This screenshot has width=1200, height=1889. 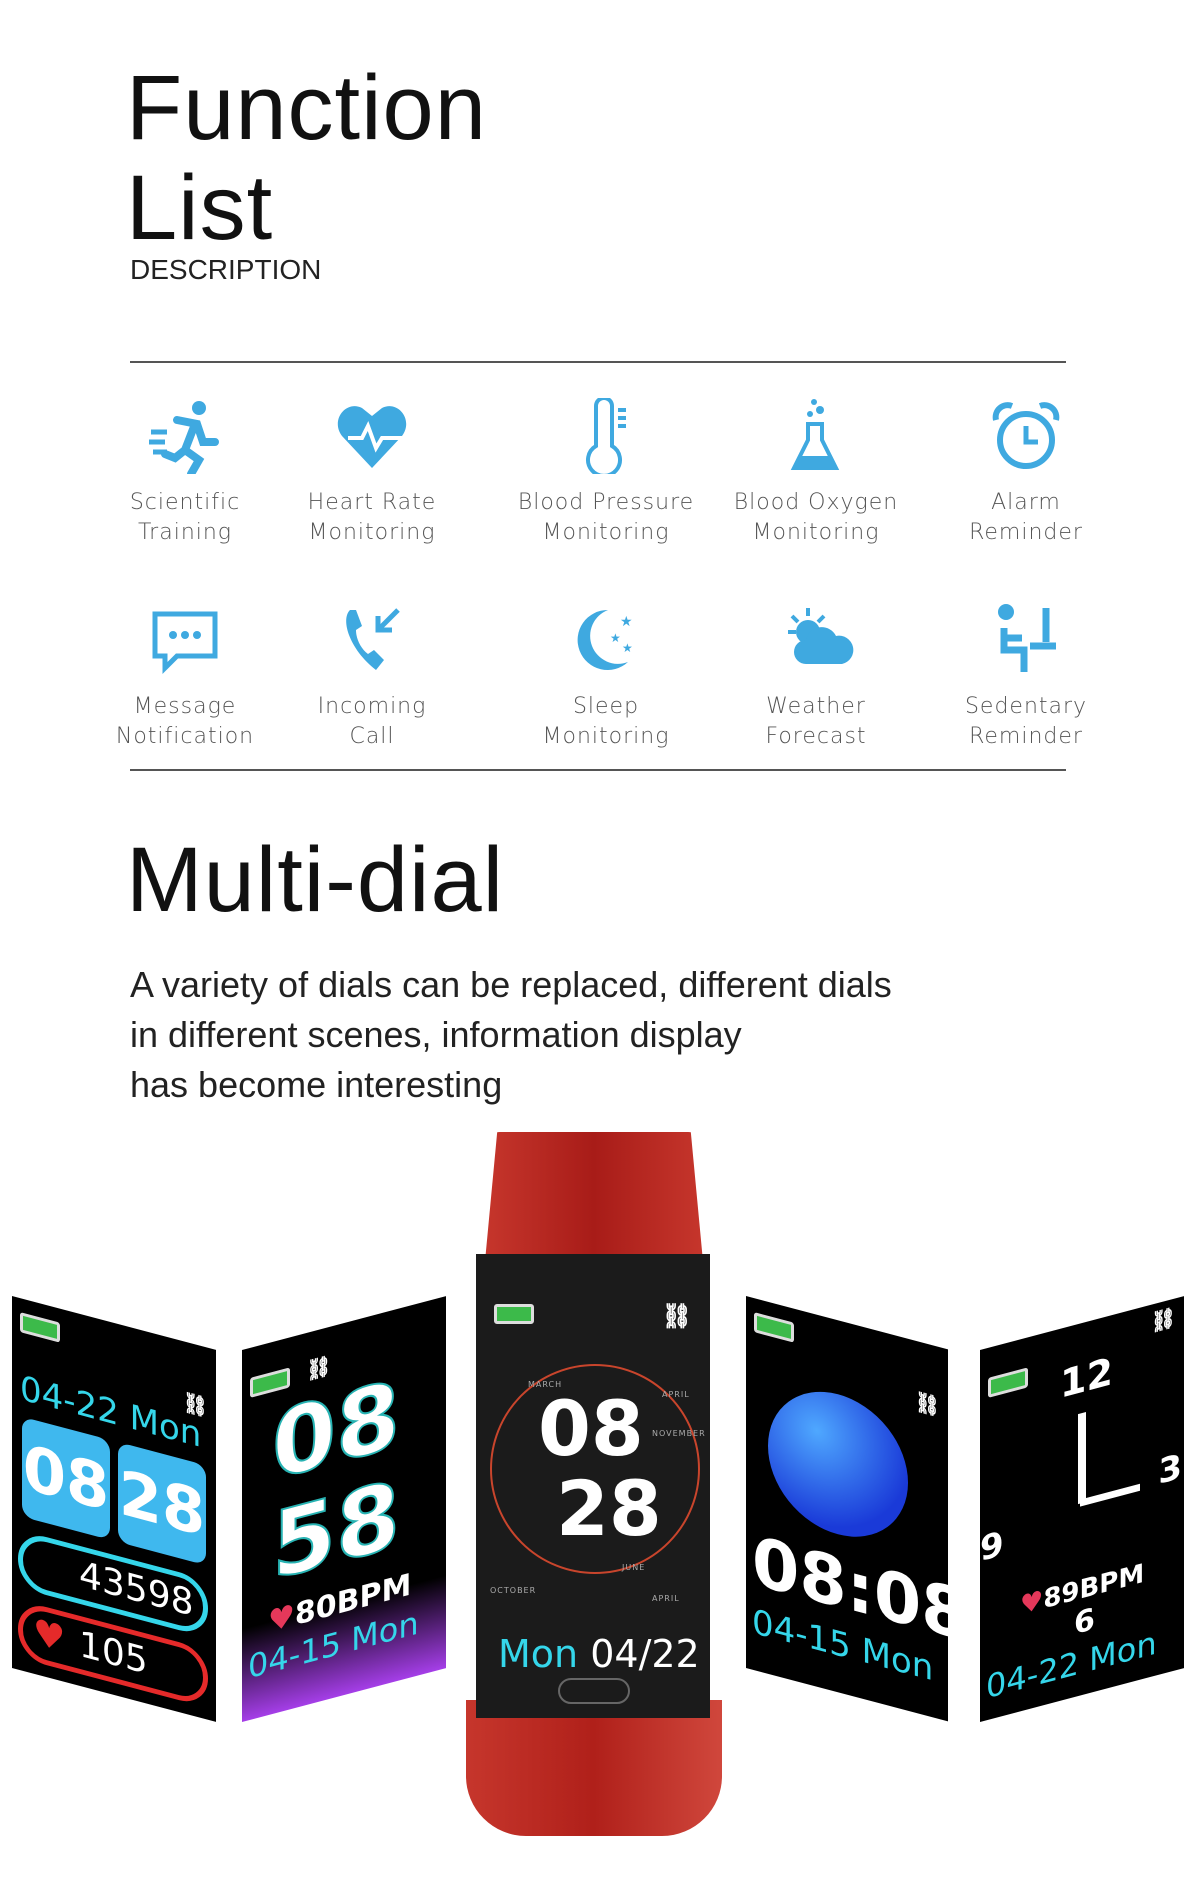 What do you see at coordinates (200, 208) in the screenshot?
I see `title-line: List` at bounding box center [200, 208].